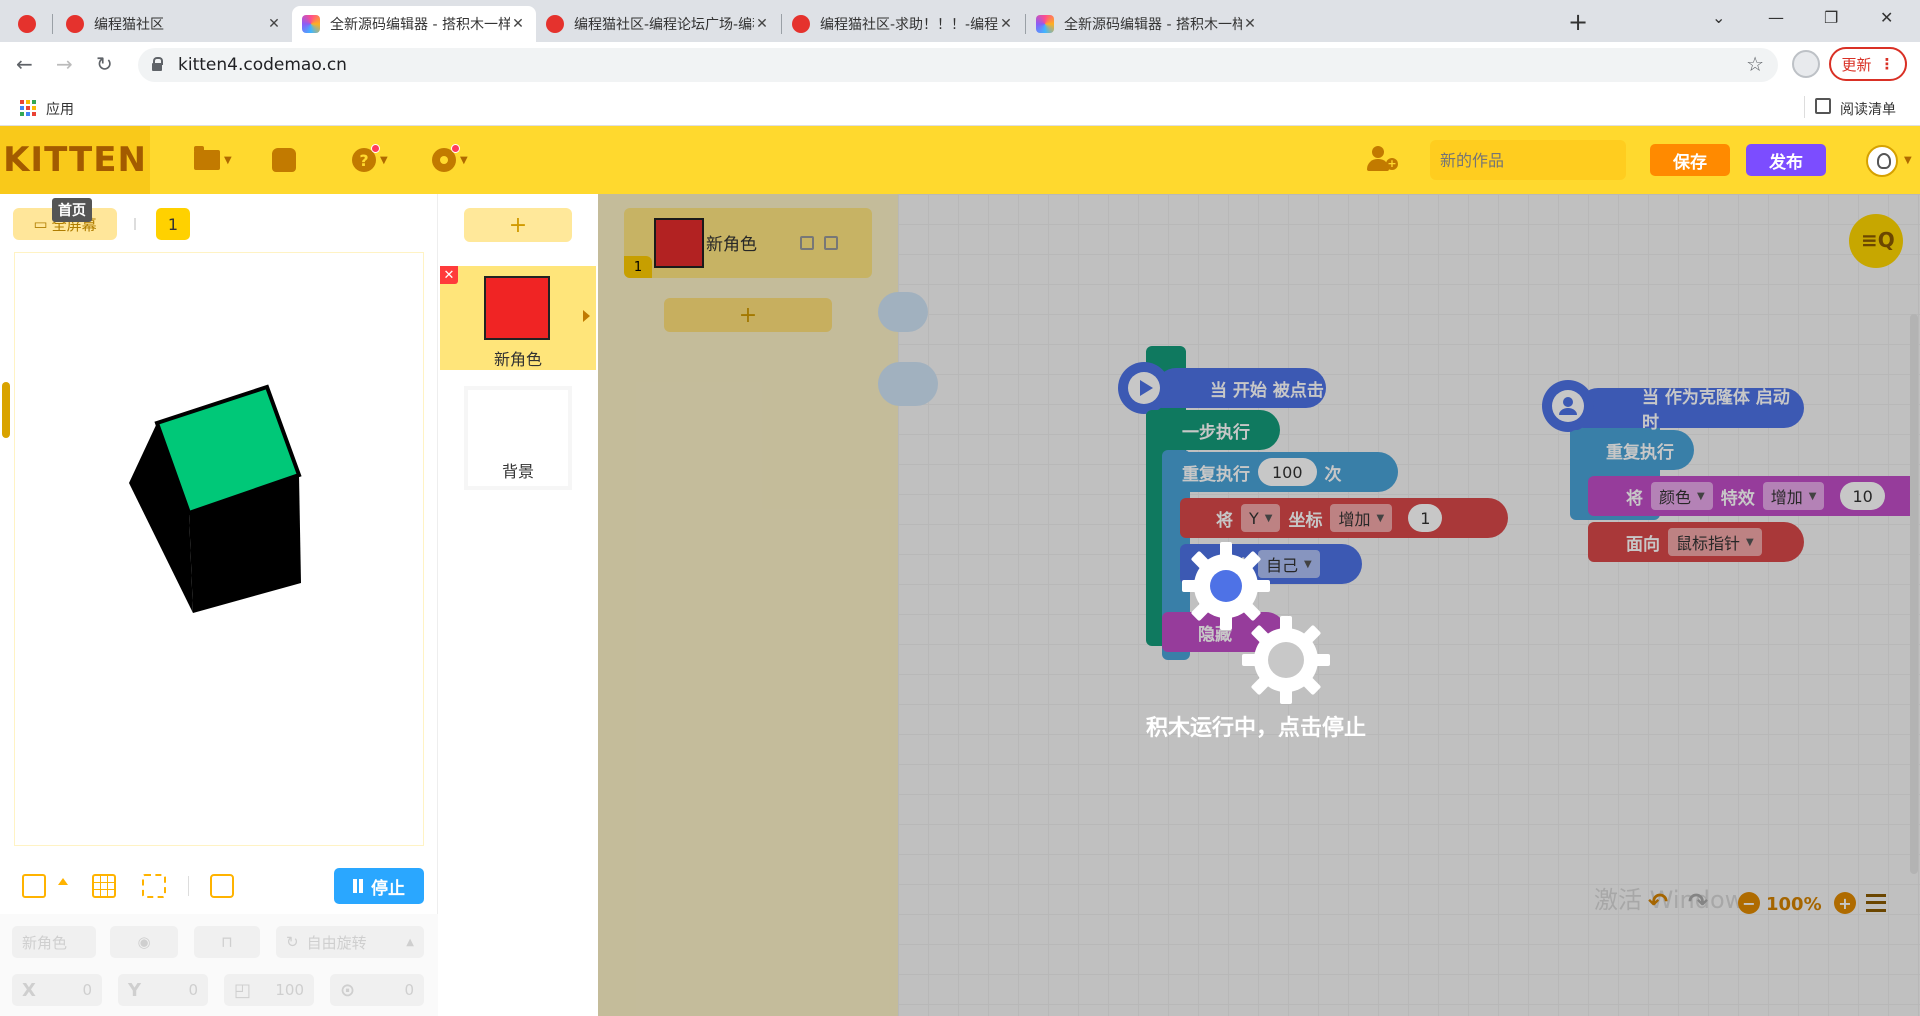 The height and width of the screenshot is (1016, 1920). Describe the element at coordinates (1914, 594) in the screenshot. I see `workspace-scrollbar` at that location.